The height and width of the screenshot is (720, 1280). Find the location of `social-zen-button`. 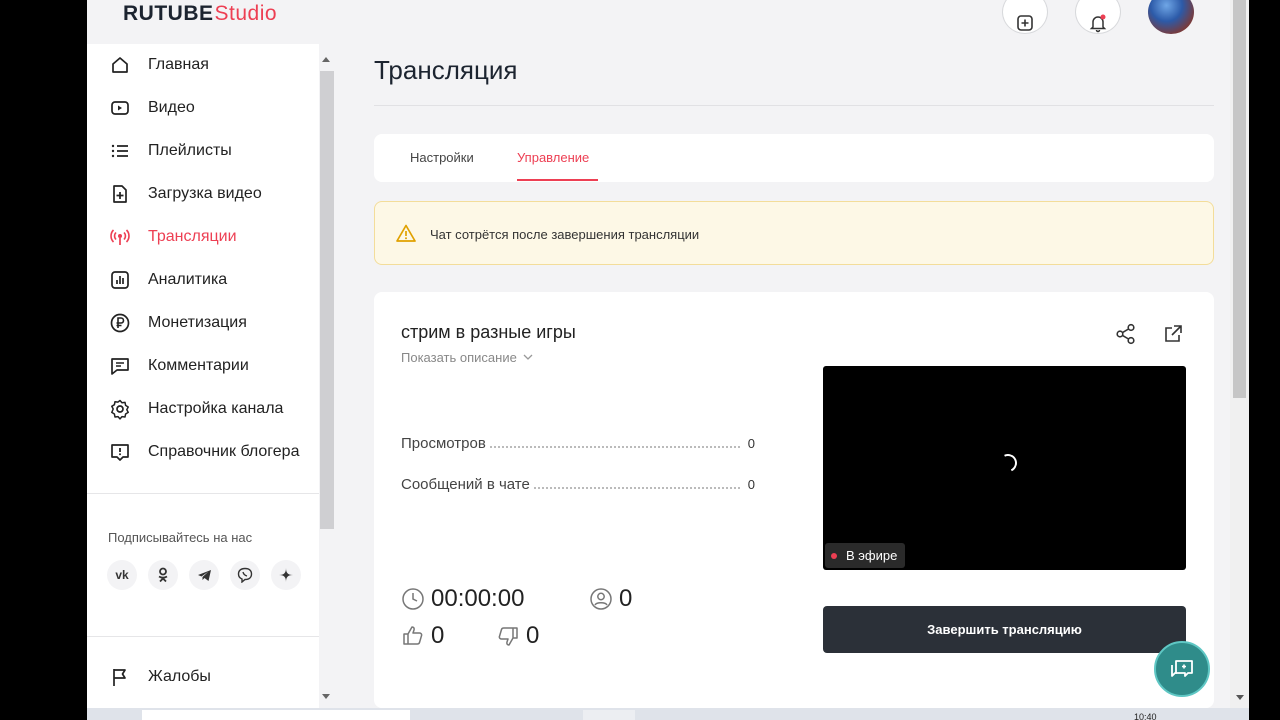

social-zen-button is located at coordinates (286, 575).